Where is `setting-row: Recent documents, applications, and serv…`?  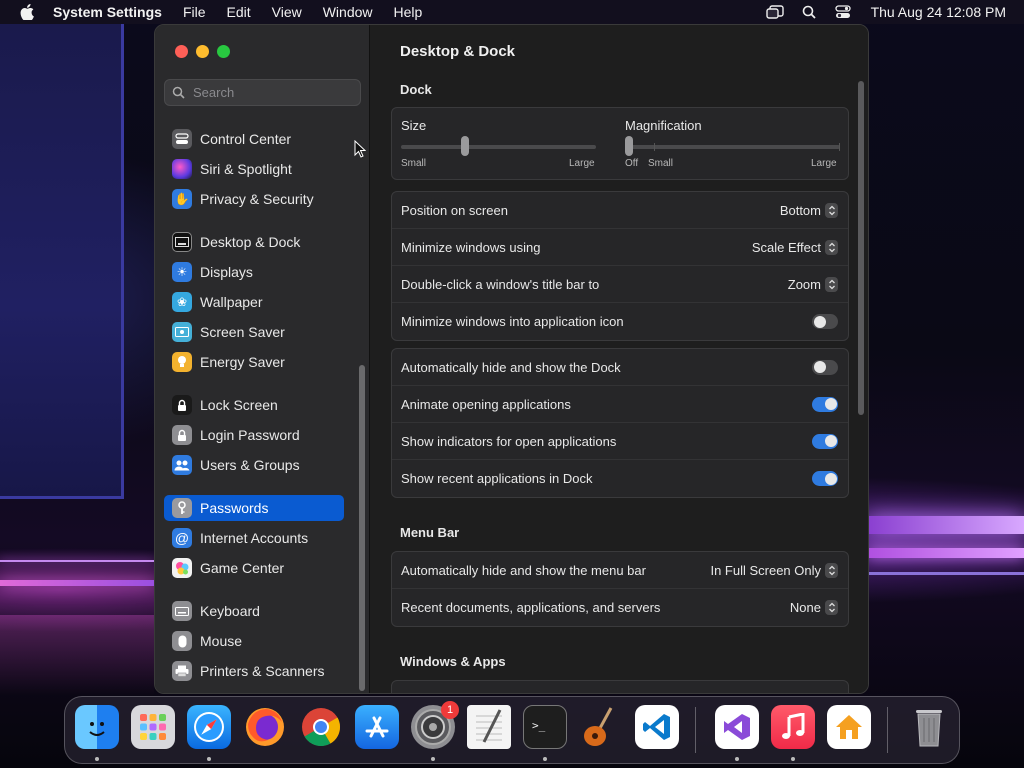 setting-row: Recent documents, applications, and serv… is located at coordinates (620, 607).